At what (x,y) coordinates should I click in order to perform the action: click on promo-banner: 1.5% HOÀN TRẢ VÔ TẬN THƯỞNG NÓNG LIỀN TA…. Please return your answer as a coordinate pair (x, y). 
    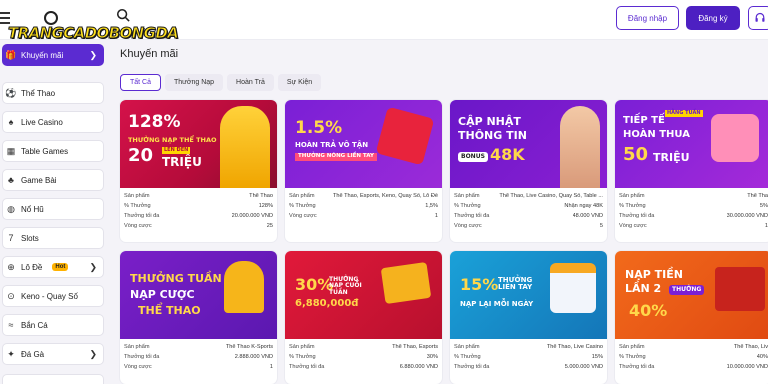
    Looking at the image, I should click on (363, 144).